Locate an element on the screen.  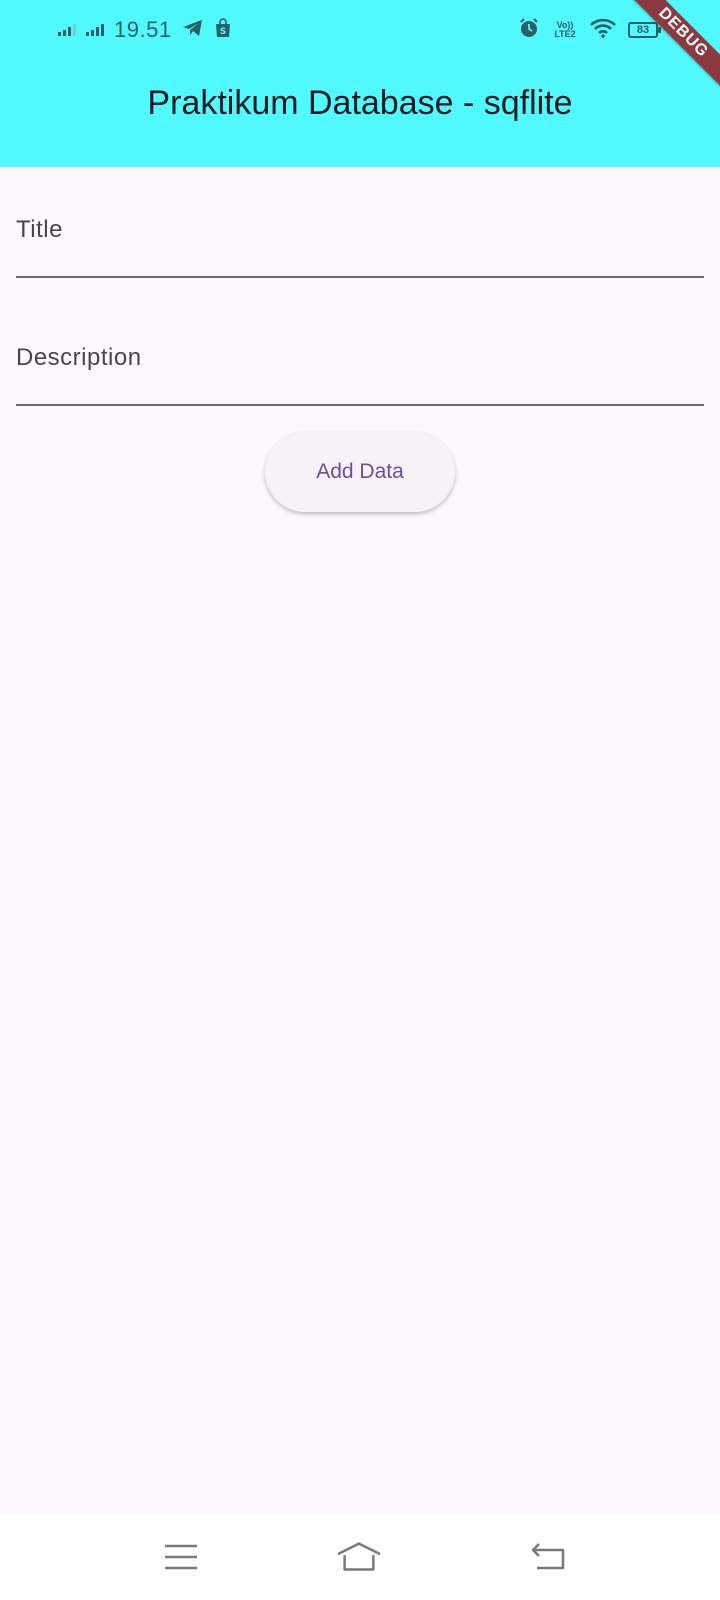
alarm-icon is located at coordinates (529, 30).